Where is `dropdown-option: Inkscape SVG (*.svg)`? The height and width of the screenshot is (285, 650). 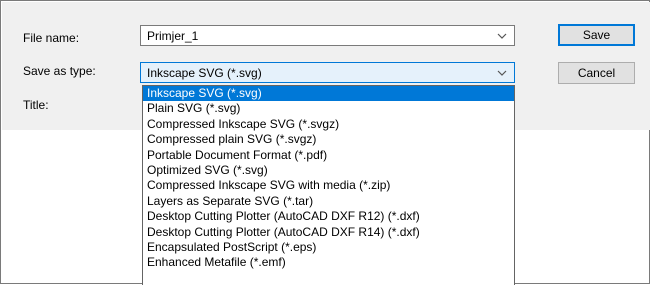 dropdown-option: Inkscape SVG (*.svg) is located at coordinates (328, 94).